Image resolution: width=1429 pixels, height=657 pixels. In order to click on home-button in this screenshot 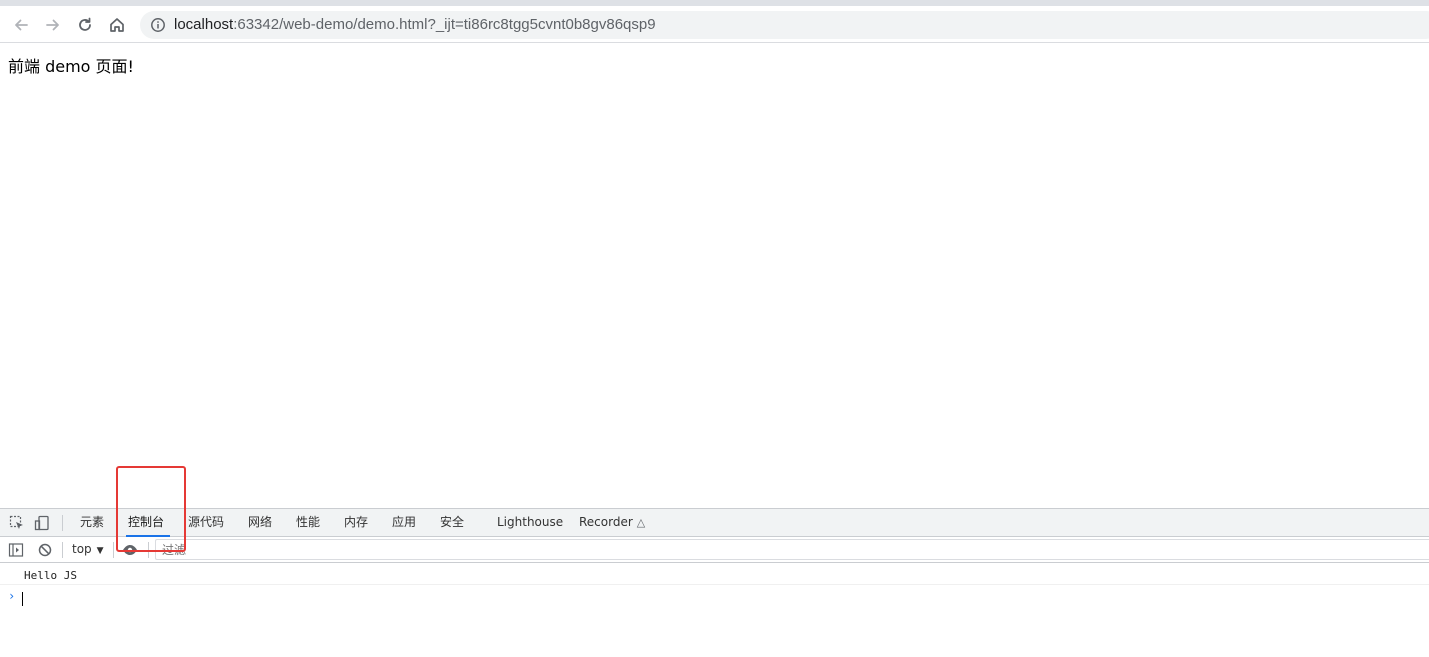, I will do `click(117, 25)`.